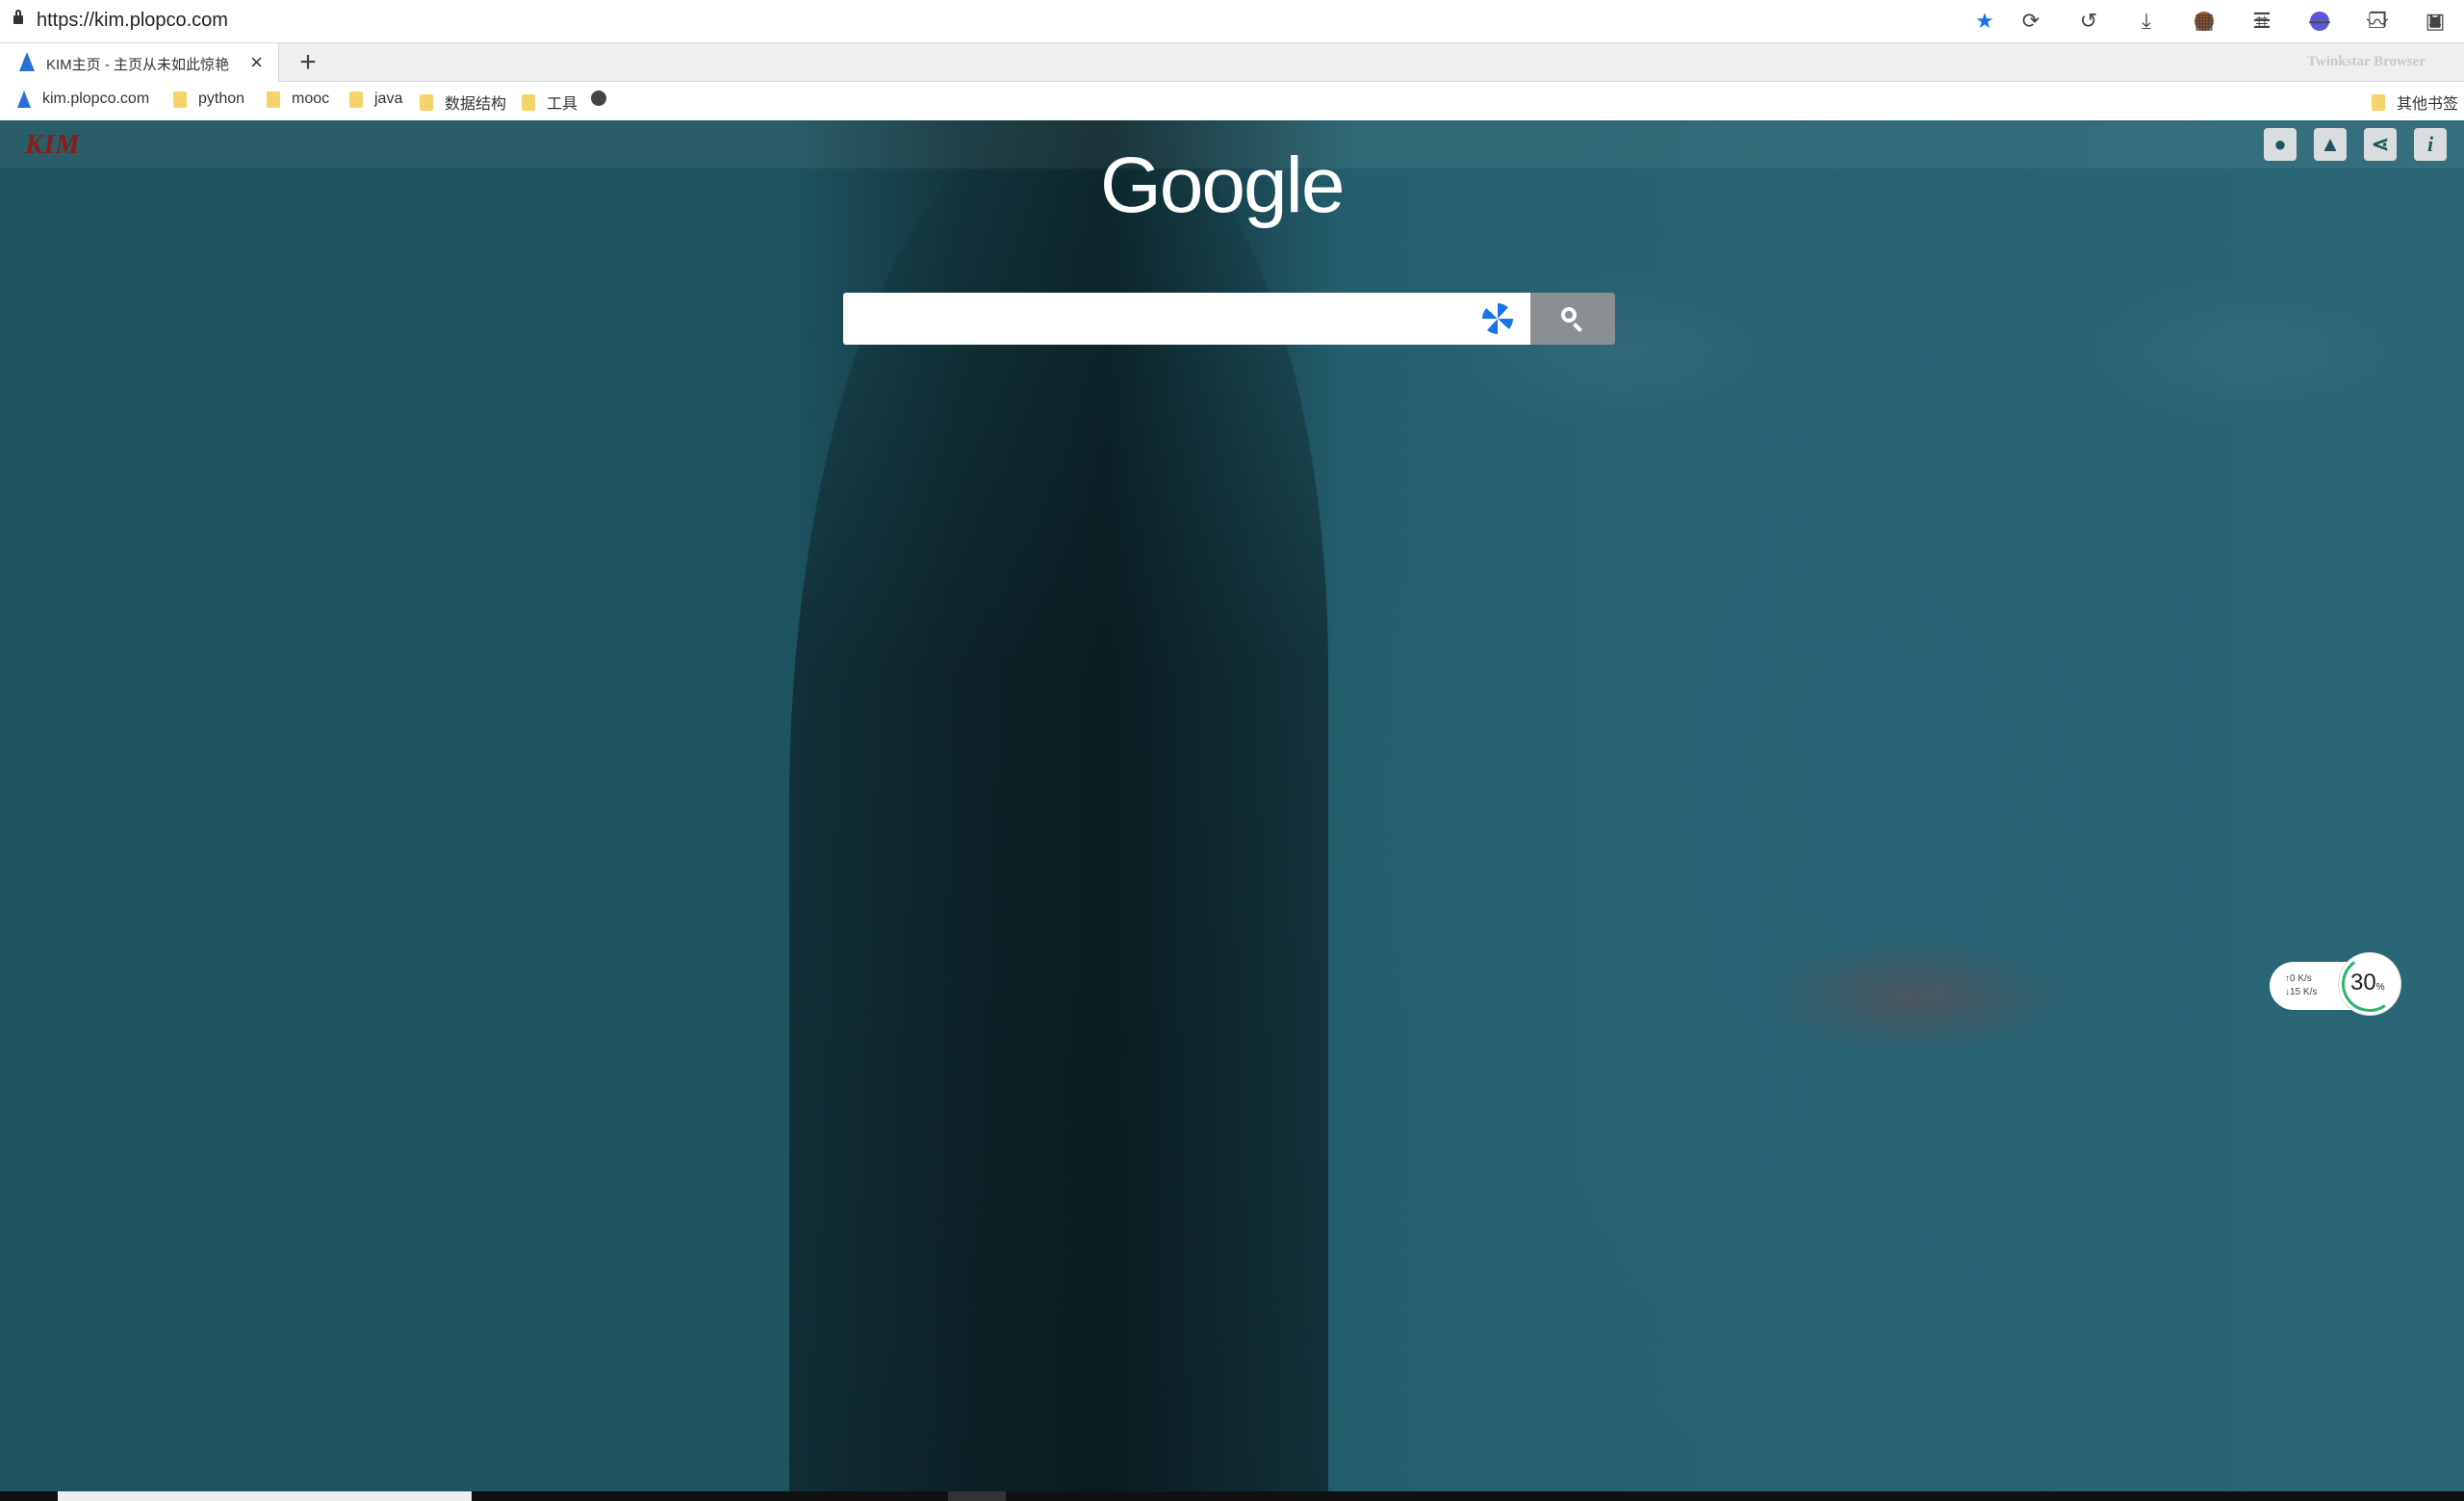  What do you see at coordinates (1232, 62) in the screenshot?
I see `tab-bar: KIM主页 - 主页从未如此惊艳 × + Twinkstar Browser` at bounding box center [1232, 62].